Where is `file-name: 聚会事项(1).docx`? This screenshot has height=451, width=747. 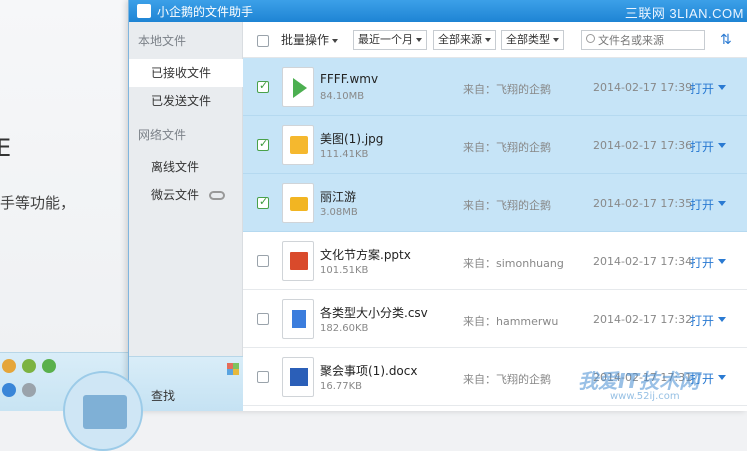
file-name: 聚会事项(1).docx is located at coordinates (369, 371).